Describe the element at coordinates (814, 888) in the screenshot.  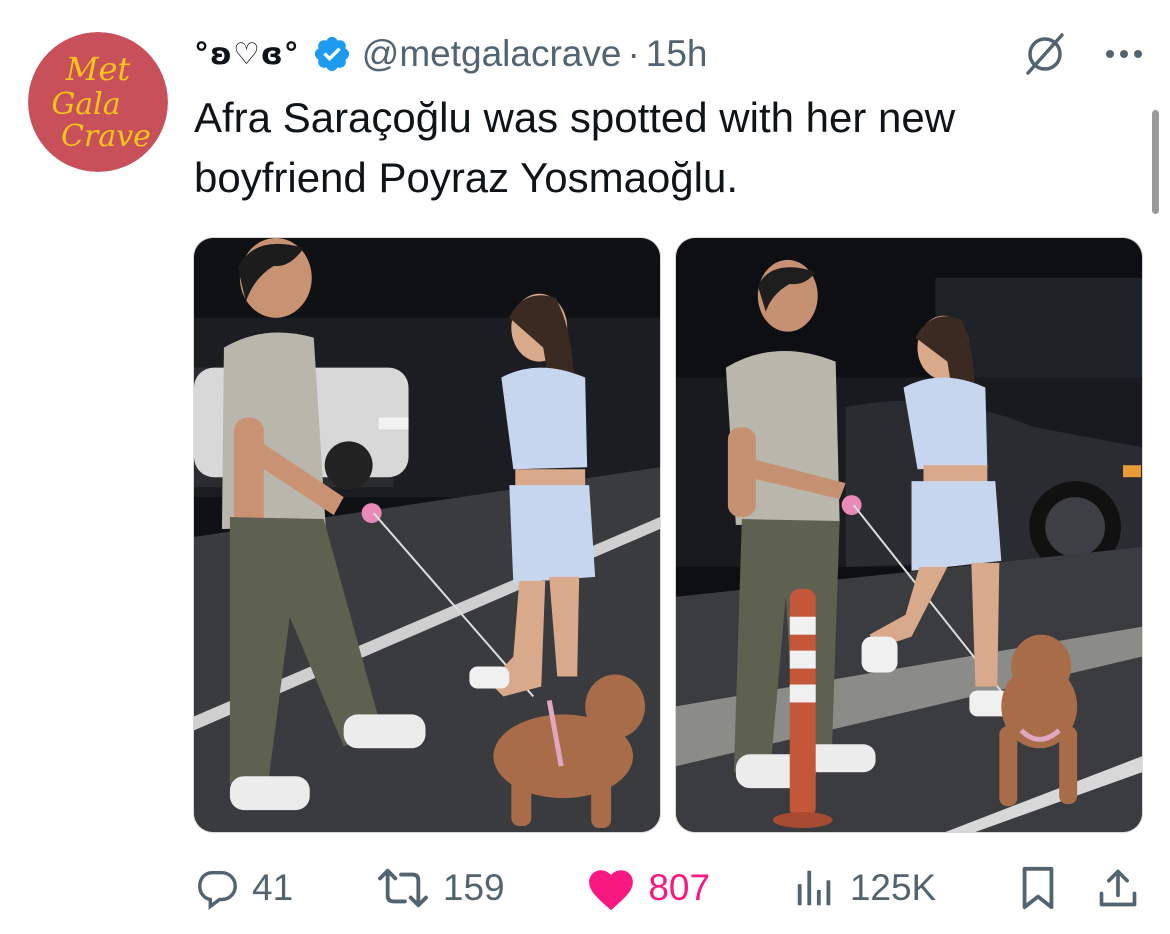
I see `views-icon` at that location.